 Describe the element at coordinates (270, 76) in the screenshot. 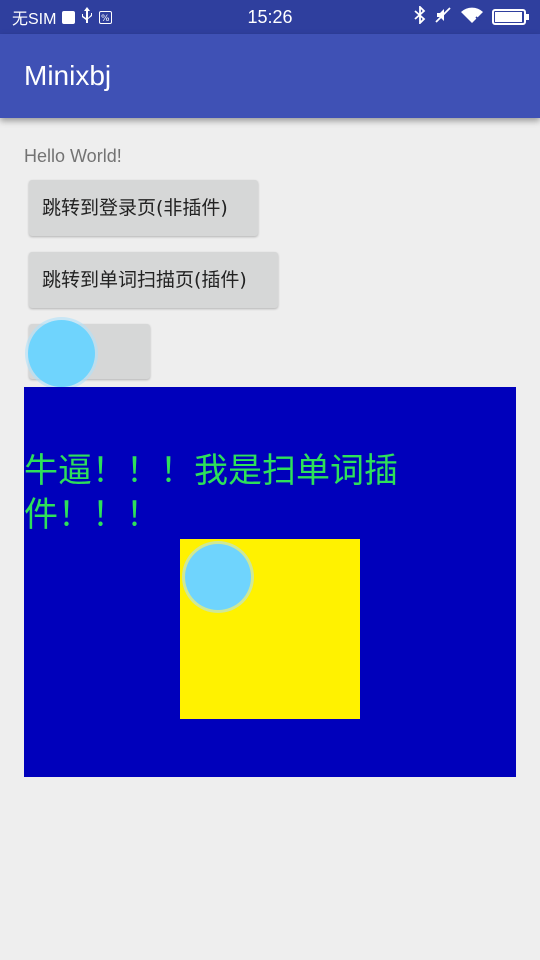

I see `app-bar: Minixbj` at that location.